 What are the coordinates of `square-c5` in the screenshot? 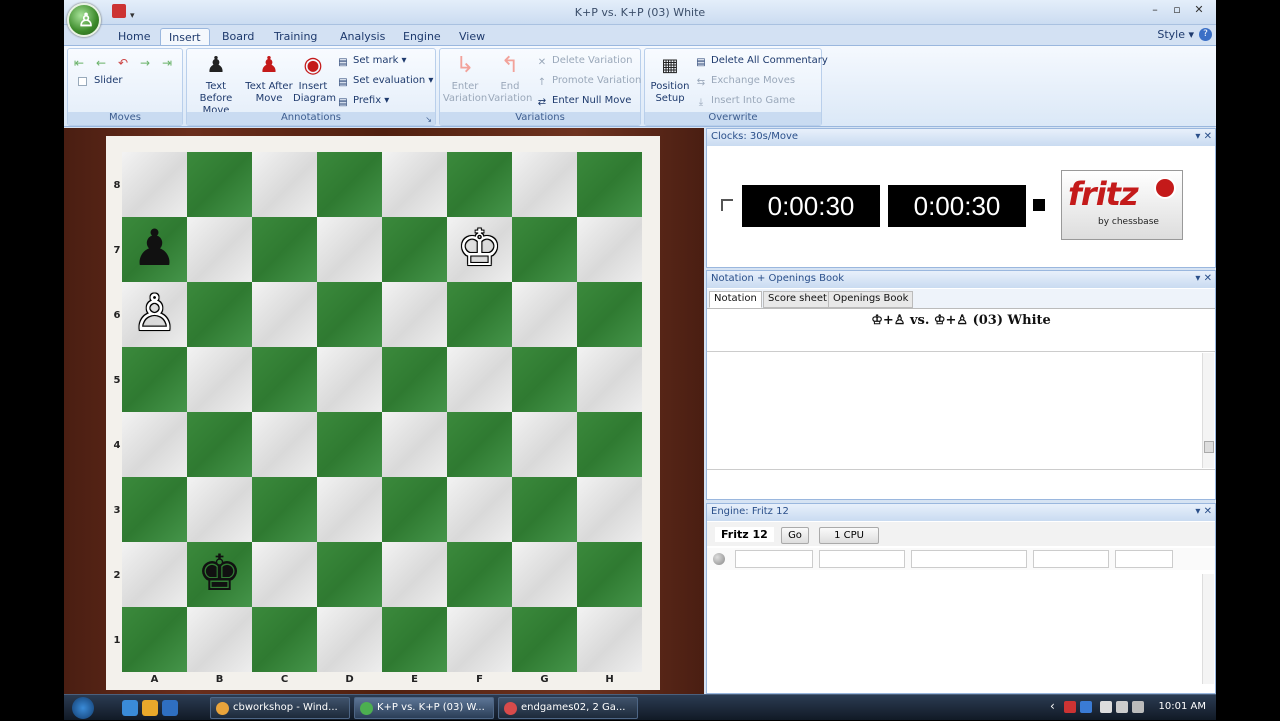 It's located at (284, 379).